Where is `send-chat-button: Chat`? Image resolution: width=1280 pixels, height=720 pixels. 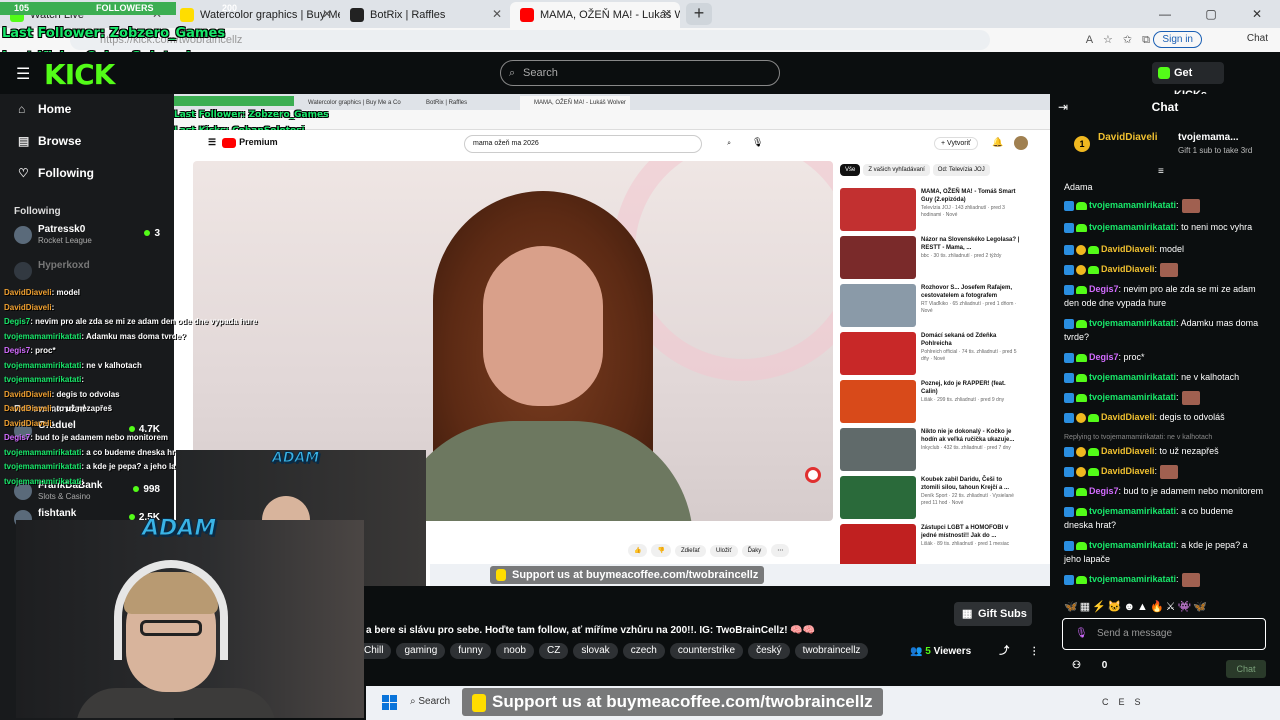
send-chat-button: Chat is located at coordinates (1246, 669).